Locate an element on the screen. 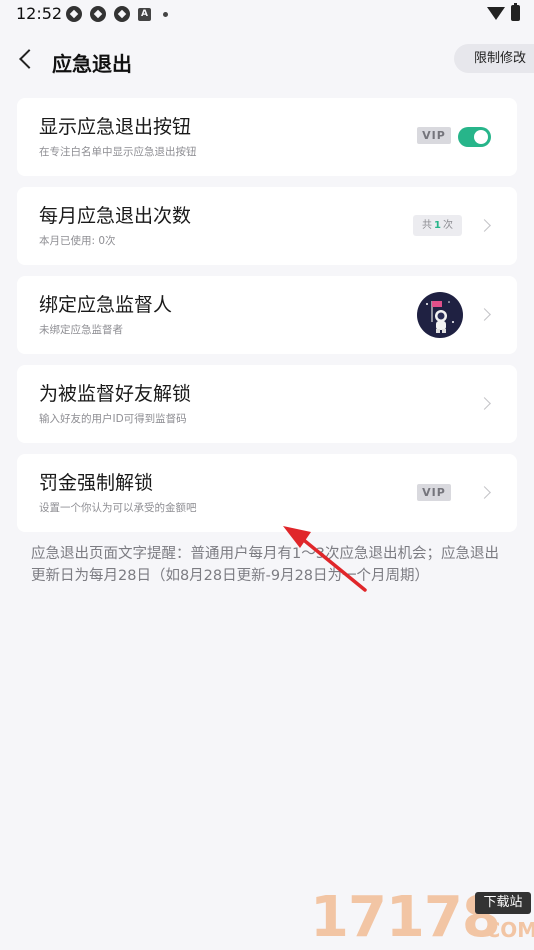 The height and width of the screenshot is (950, 534). watermark-chip: 下载站 is located at coordinates (503, 903).